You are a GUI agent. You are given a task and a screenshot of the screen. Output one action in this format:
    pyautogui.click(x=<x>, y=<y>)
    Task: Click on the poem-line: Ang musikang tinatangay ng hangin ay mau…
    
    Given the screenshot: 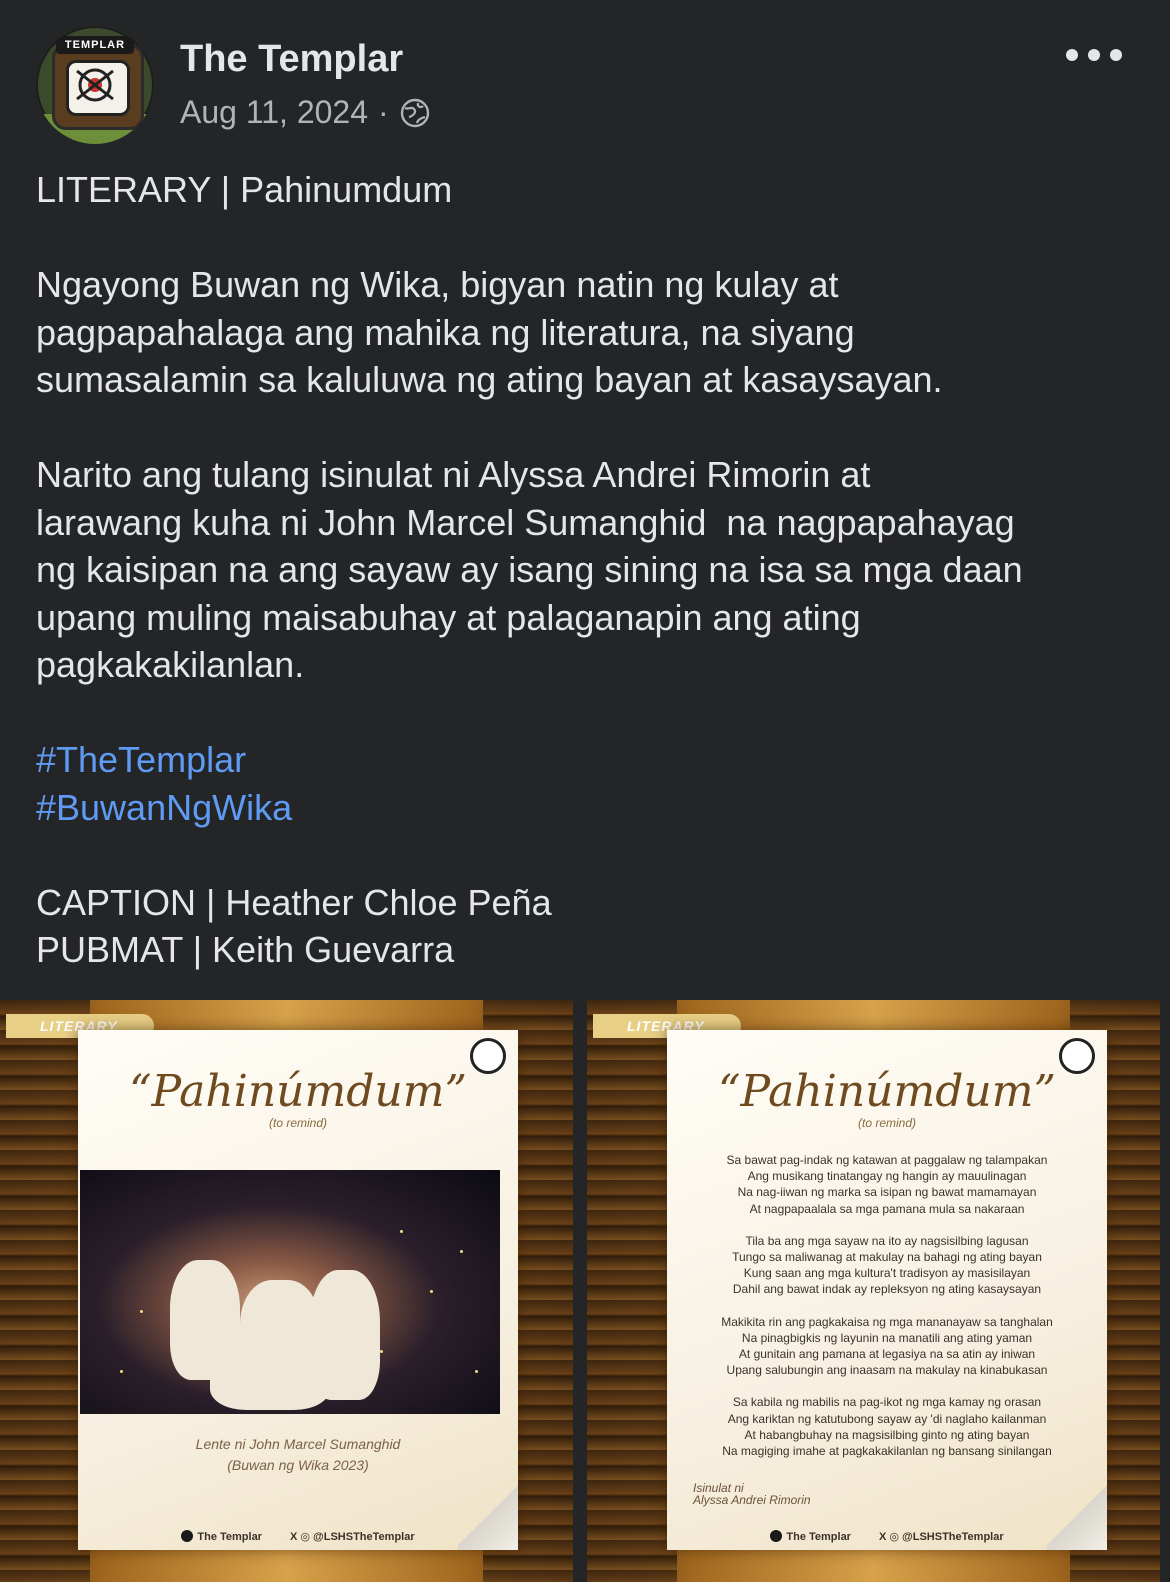 What is the action you would take?
    pyautogui.click(x=887, y=1176)
    